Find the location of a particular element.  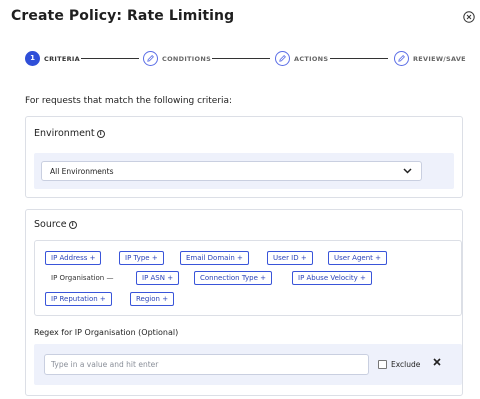

step-conditions-label: CONDITIONS is located at coordinates (186, 59).